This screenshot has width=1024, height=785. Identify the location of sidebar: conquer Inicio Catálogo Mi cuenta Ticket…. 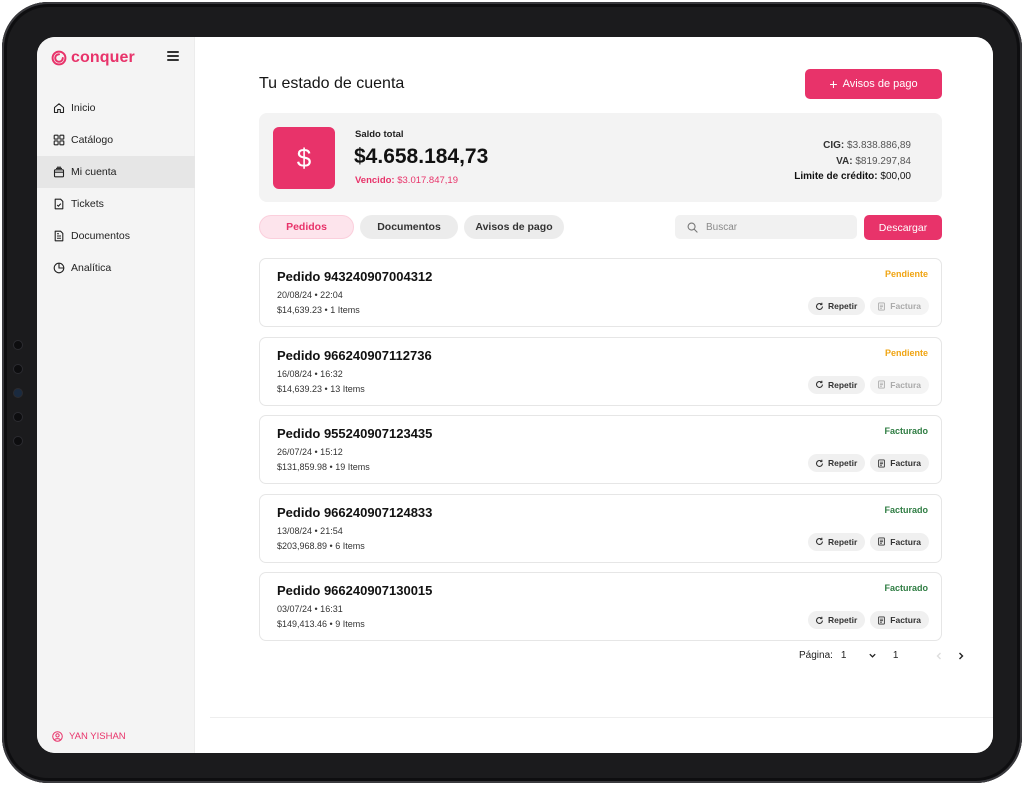
(116, 395).